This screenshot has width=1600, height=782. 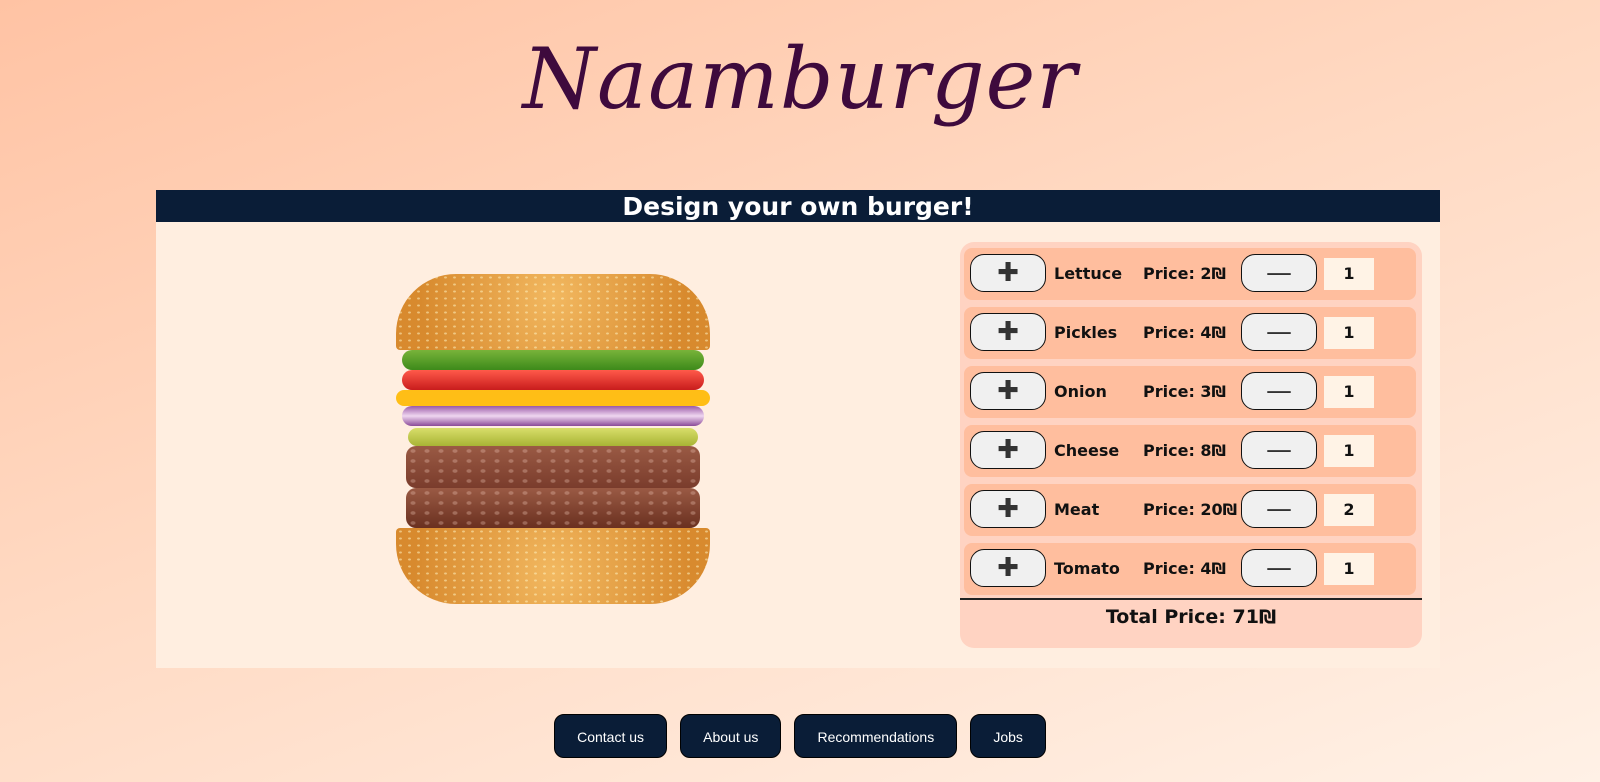 I want to click on ingredient-name: Tomato, so click(x=1087, y=568).